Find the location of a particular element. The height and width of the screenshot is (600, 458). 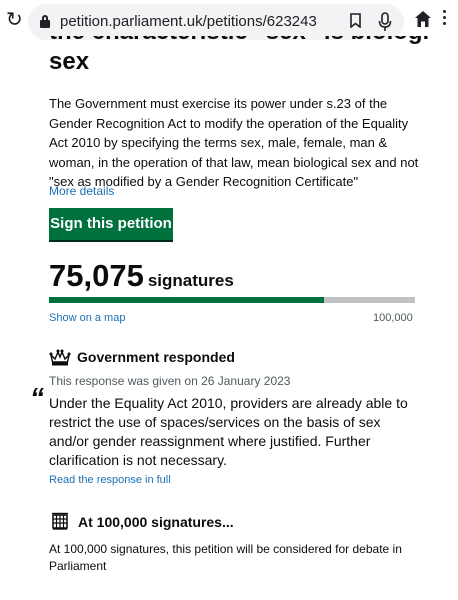

signature-count: 75,075 signatures is located at coordinates (141, 276).